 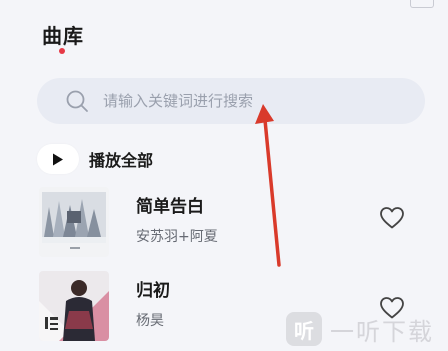 I want to click on watermark-logo: 听, so click(x=304, y=329).